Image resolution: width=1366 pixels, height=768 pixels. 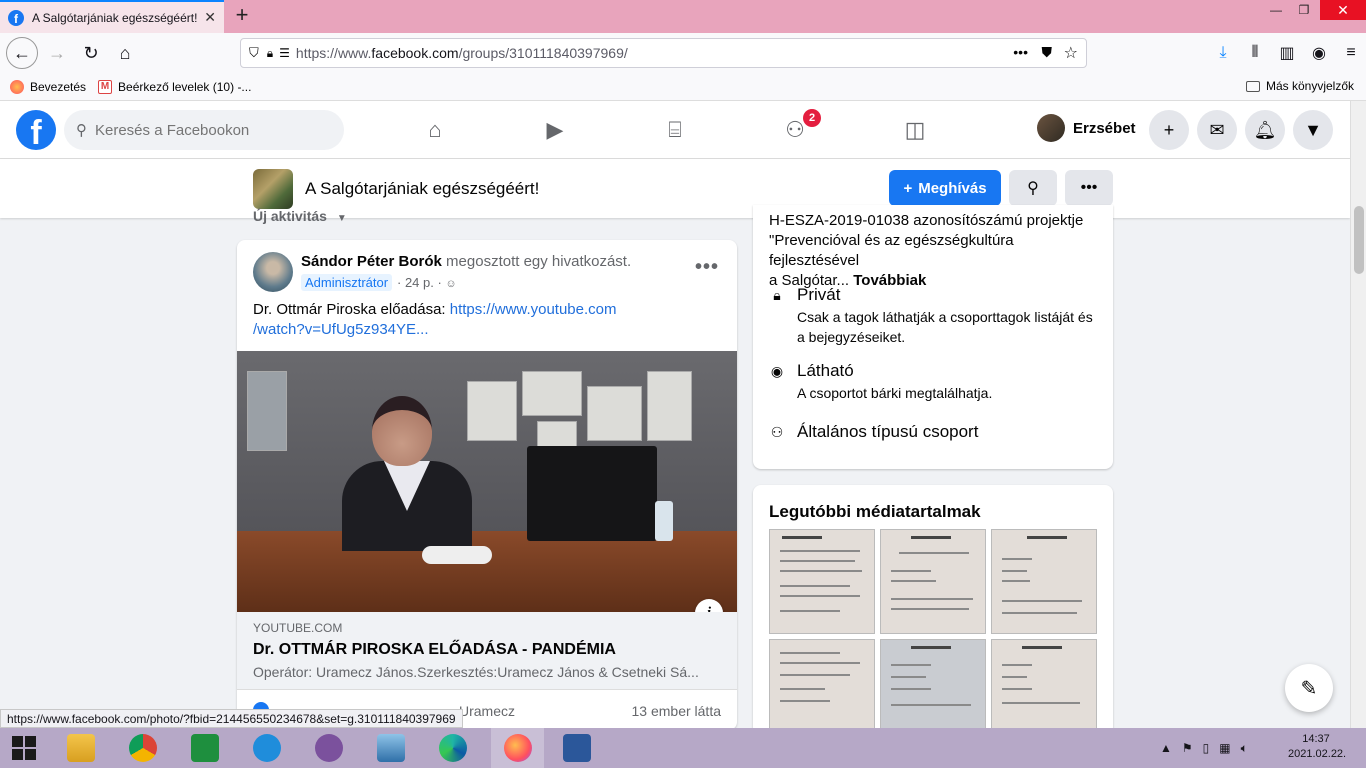 What do you see at coordinates (577, 748) in the screenshot?
I see `word-icon` at bounding box center [577, 748].